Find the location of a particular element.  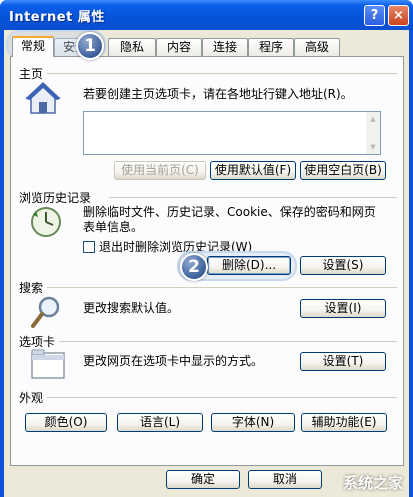

help-button: ? is located at coordinates (374, 15).